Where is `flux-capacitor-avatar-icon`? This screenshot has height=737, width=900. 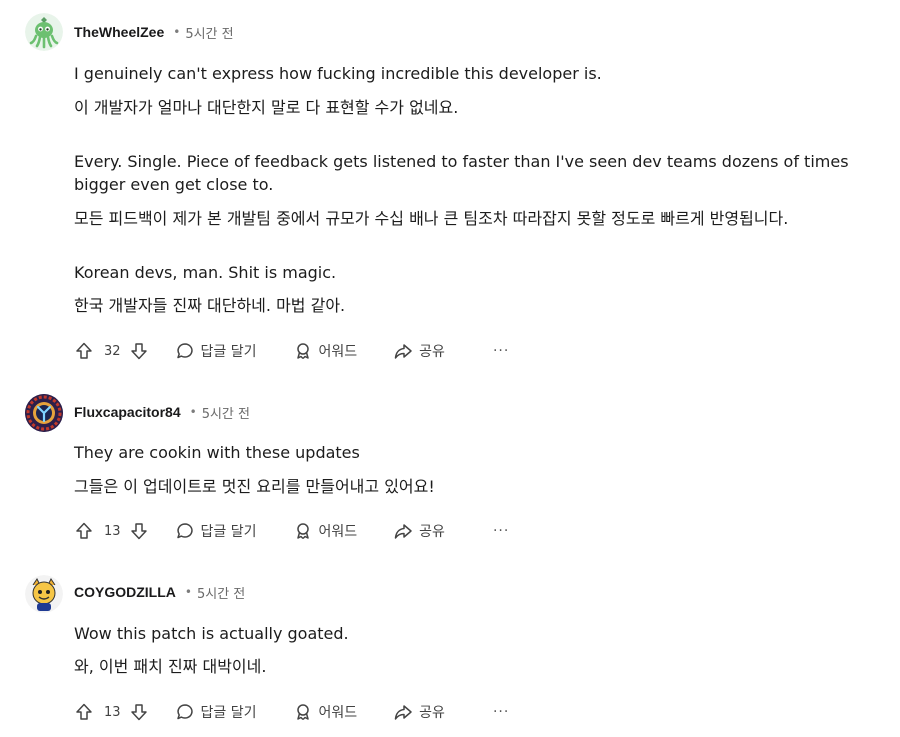
flux-capacitor-avatar-icon is located at coordinates (44, 413).